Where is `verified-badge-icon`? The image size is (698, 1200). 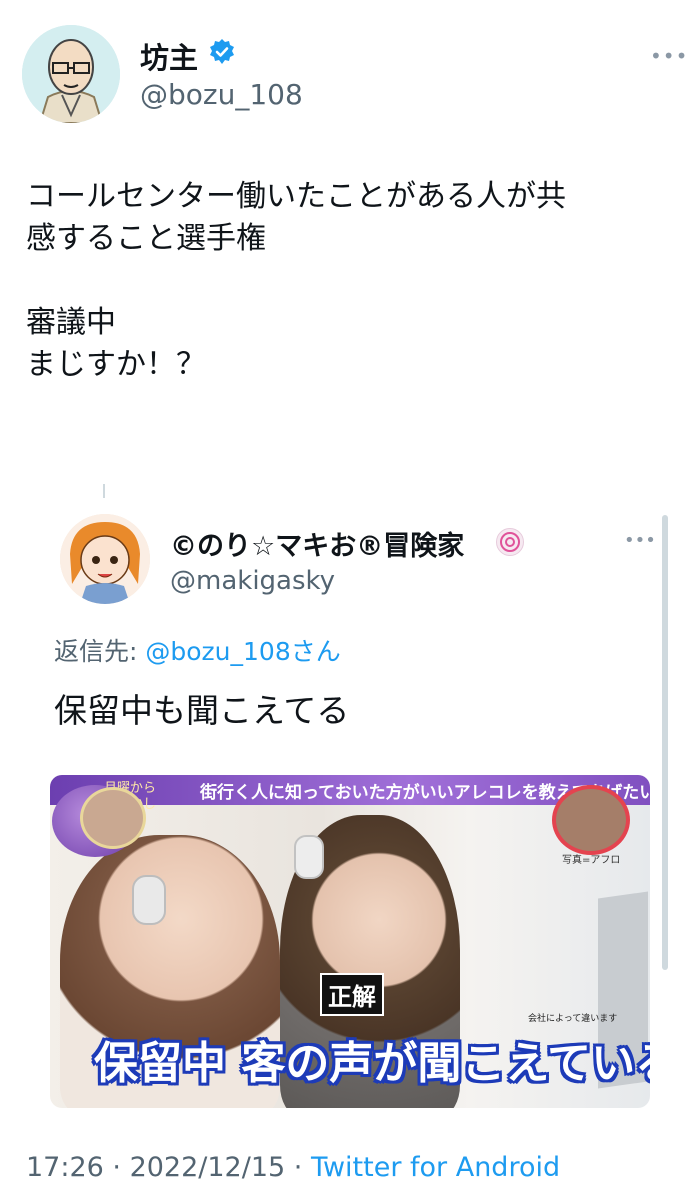
verified-badge-icon is located at coordinates (222, 52).